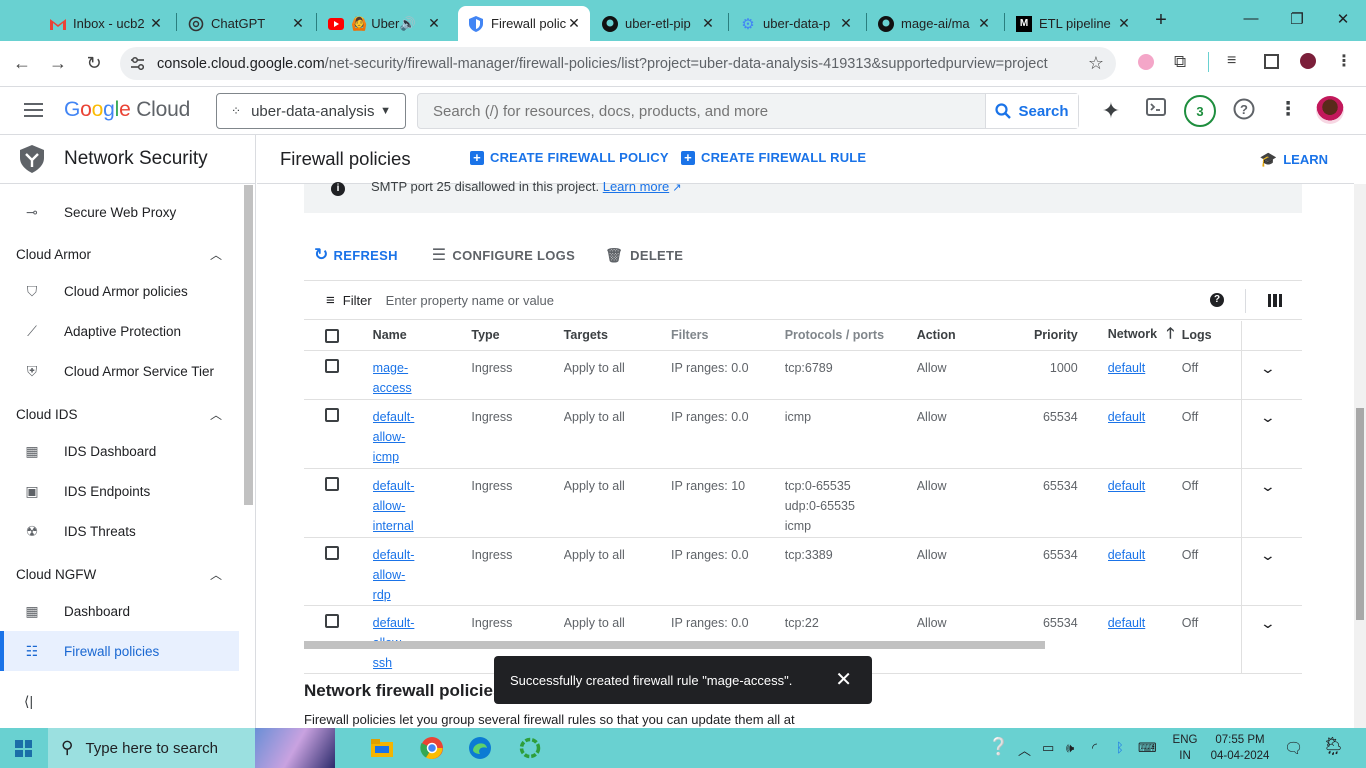  What do you see at coordinates (517, 336) in the screenshot?
I see `column-header-type: Type` at bounding box center [517, 336].